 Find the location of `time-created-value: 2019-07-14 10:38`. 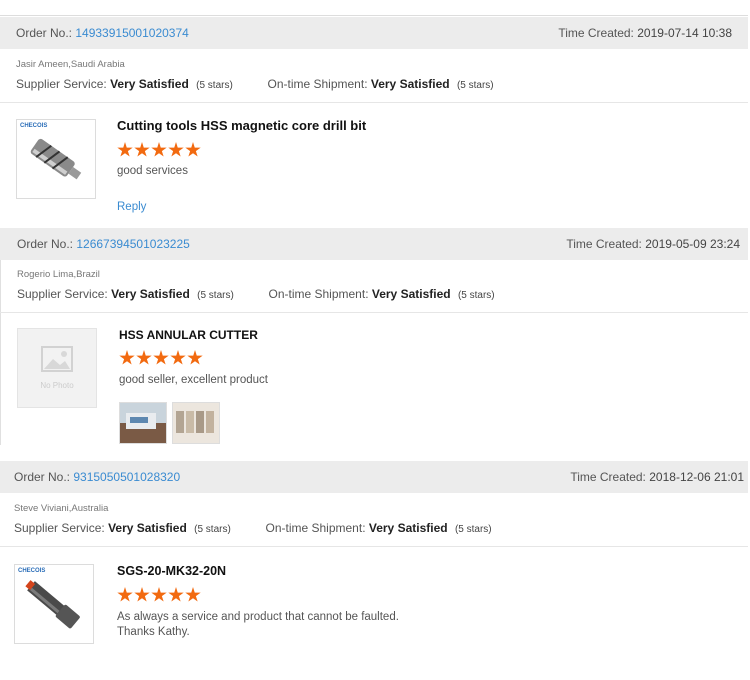

time-created-value: 2019-07-14 10:38 is located at coordinates (684, 33).